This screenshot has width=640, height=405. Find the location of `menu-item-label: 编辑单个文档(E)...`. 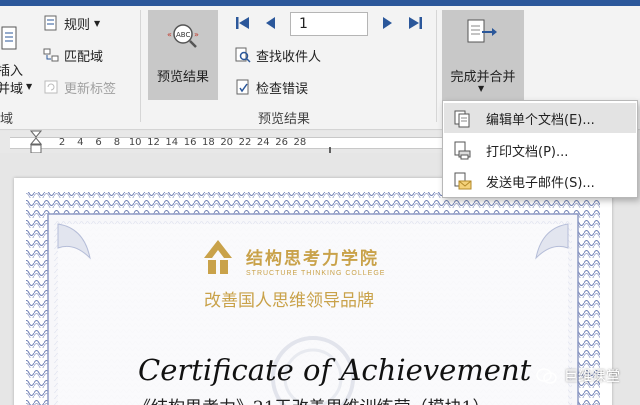

menu-item-label: 编辑单个文档(E)... is located at coordinates (540, 120).